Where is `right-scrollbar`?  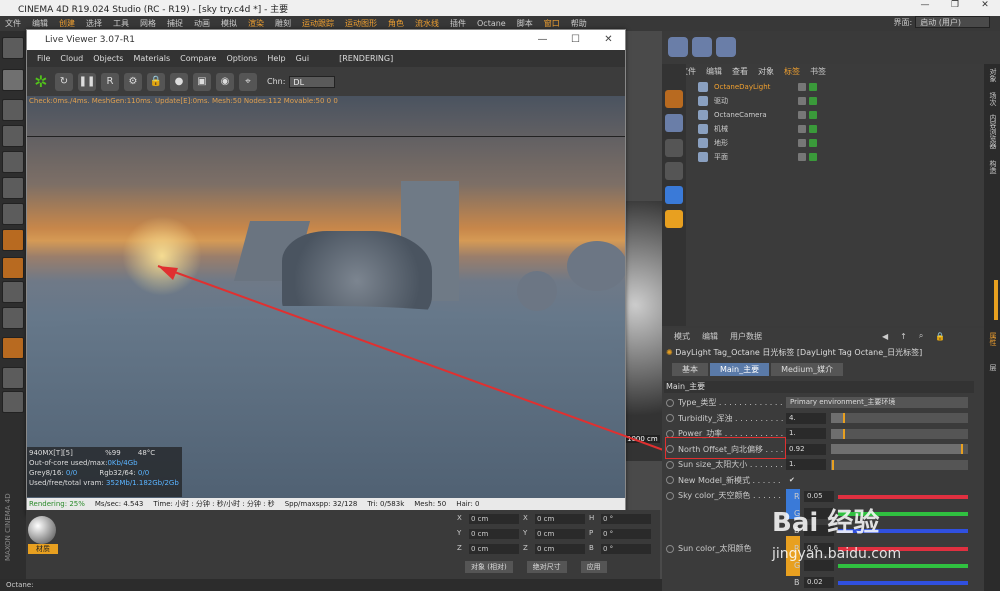
right-scrollbar is located at coordinates (996, 300).